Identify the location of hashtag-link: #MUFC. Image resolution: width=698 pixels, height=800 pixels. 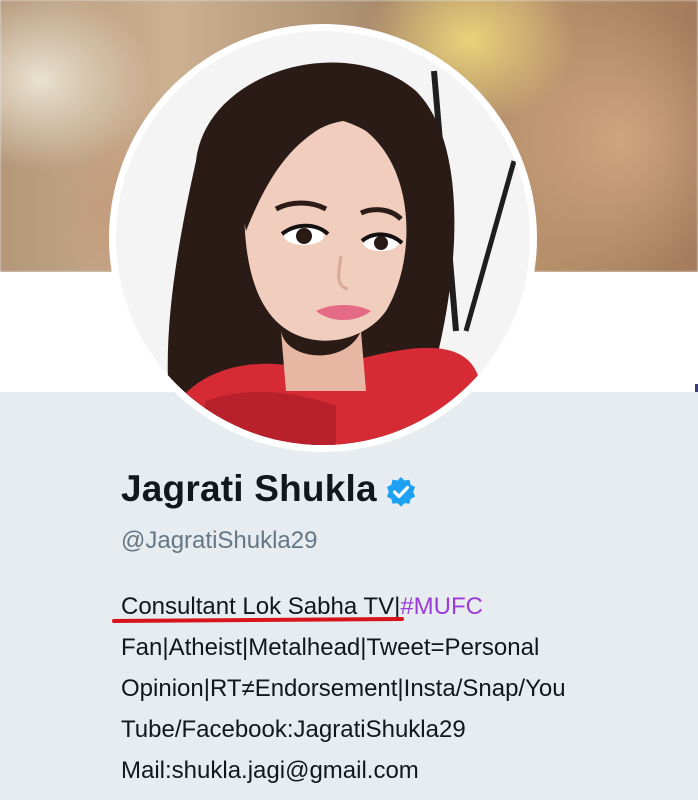
(441, 606).